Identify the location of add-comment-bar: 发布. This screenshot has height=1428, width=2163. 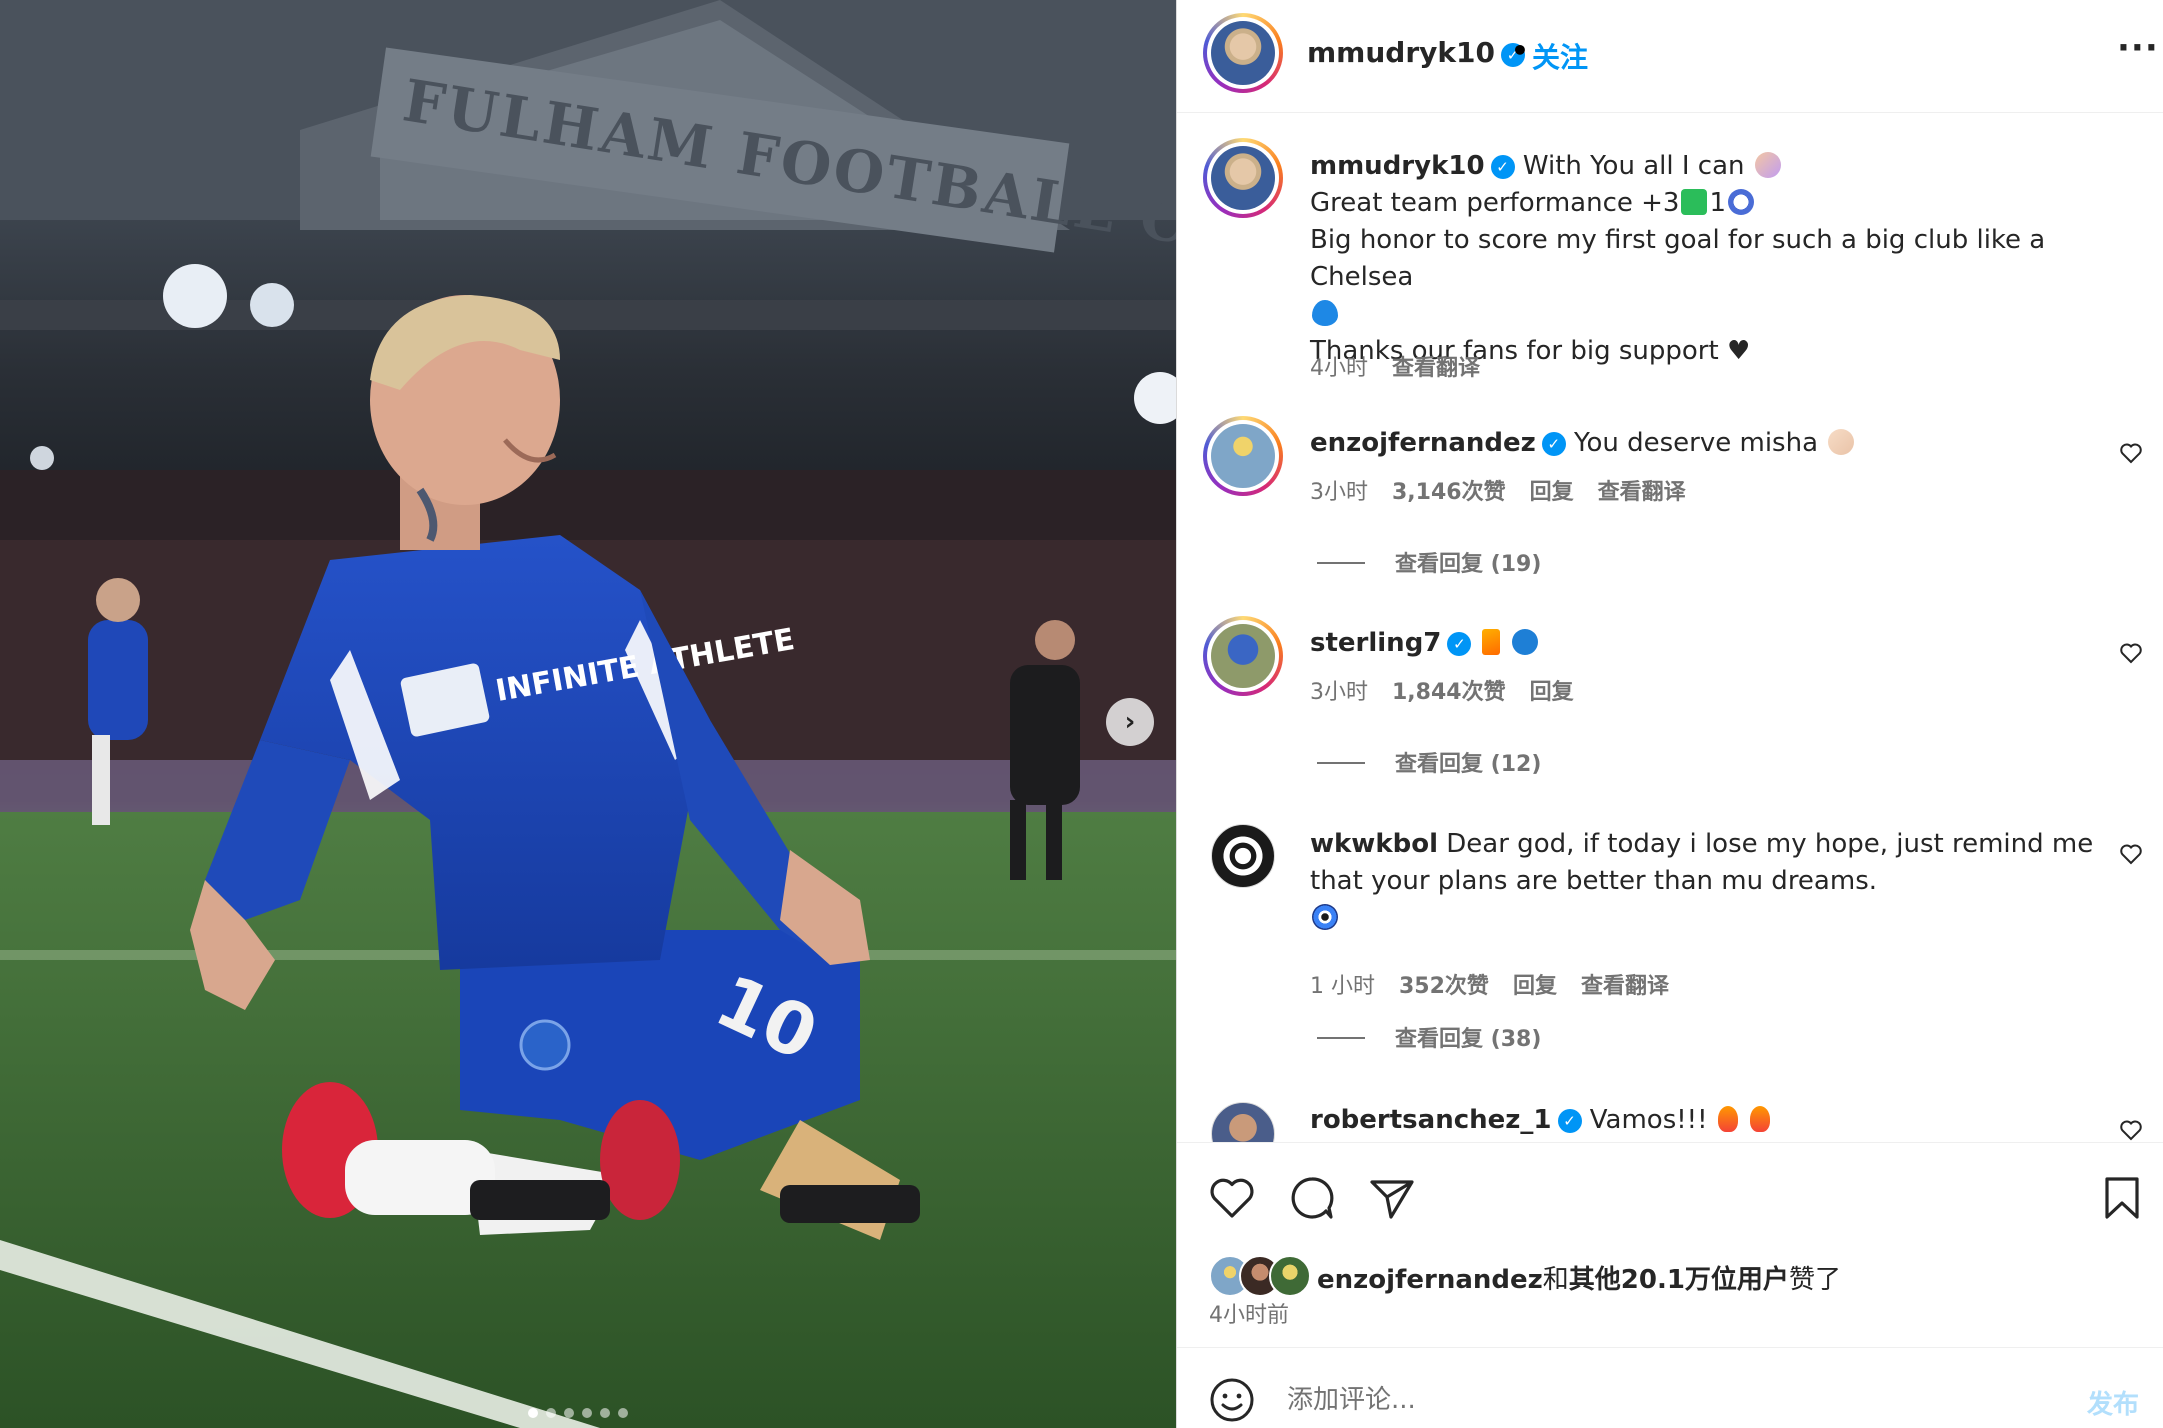
(1670, 1387).